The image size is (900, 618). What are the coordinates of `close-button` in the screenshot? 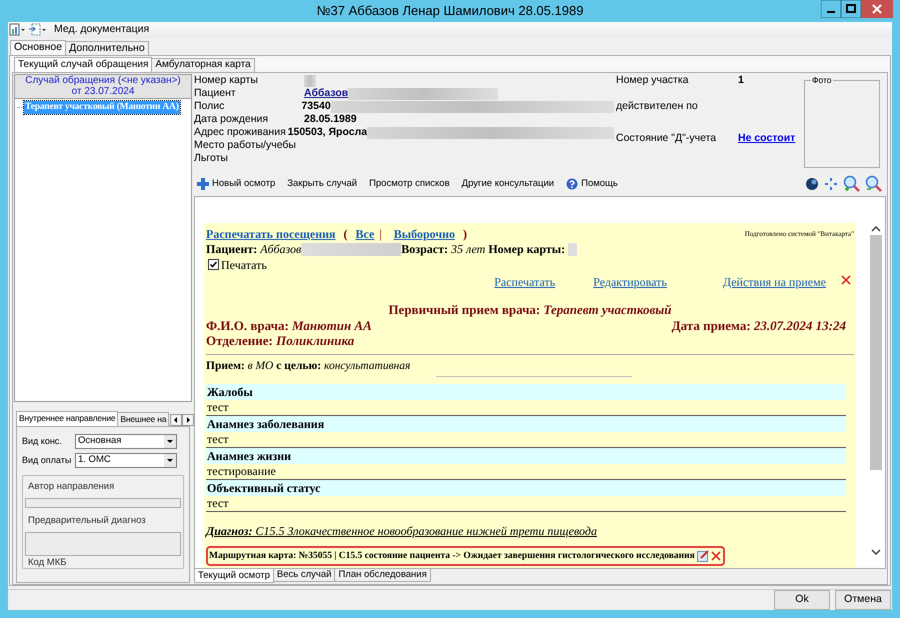 It's located at (877, 9).